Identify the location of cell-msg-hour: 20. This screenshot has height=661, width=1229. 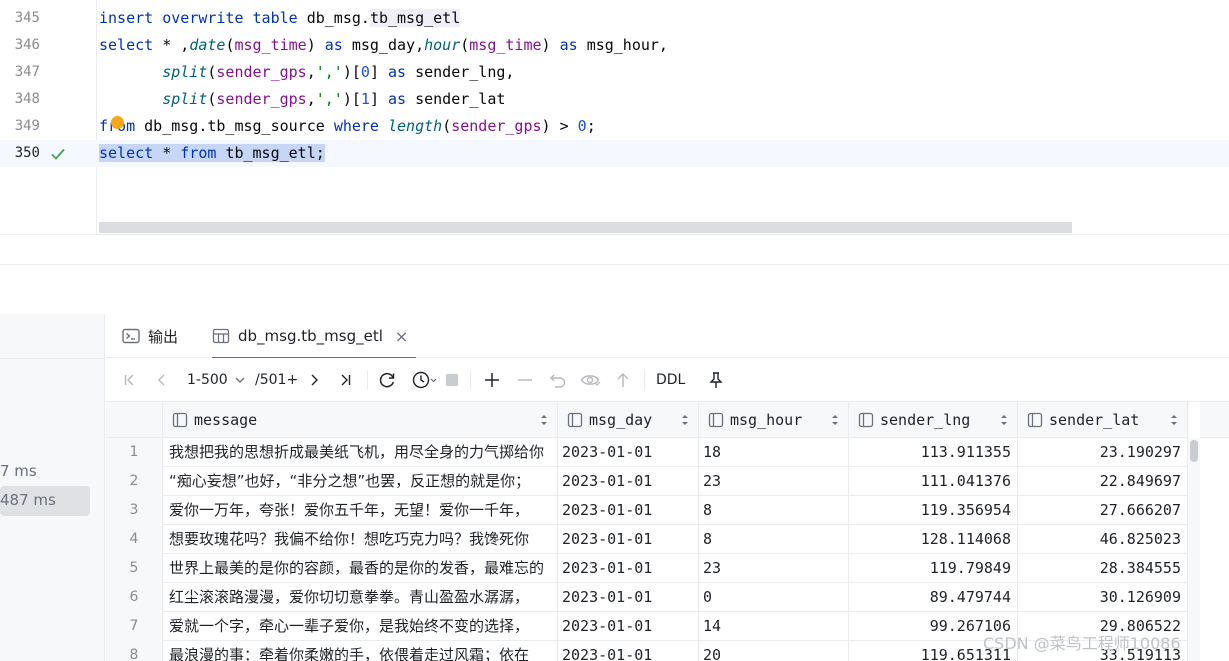
(774, 651).